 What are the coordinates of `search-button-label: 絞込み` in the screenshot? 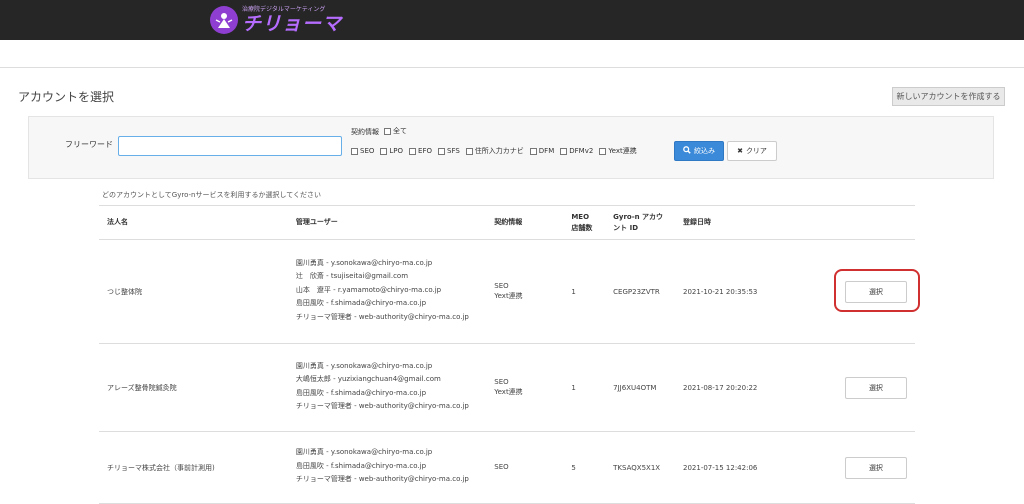 It's located at (704, 151).